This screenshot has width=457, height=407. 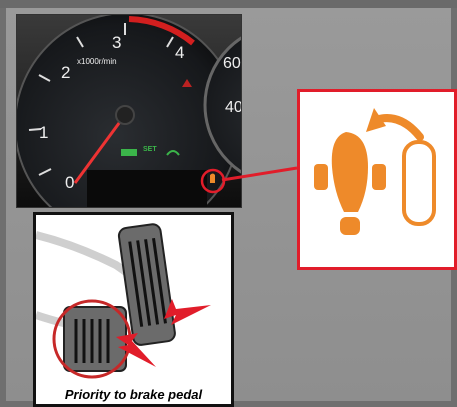 What do you see at coordinates (350, 226) in the screenshot?
I see `pedal-heel-icon` at bounding box center [350, 226].